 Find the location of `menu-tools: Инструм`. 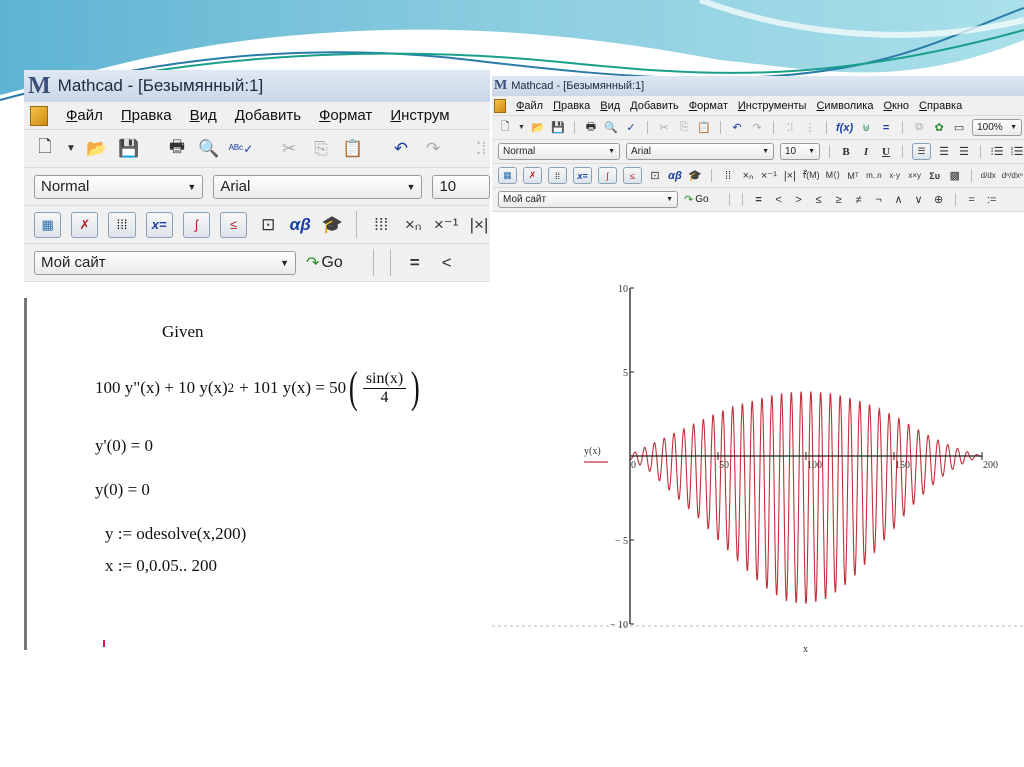

menu-tools: Инструм is located at coordinates (419, 115).